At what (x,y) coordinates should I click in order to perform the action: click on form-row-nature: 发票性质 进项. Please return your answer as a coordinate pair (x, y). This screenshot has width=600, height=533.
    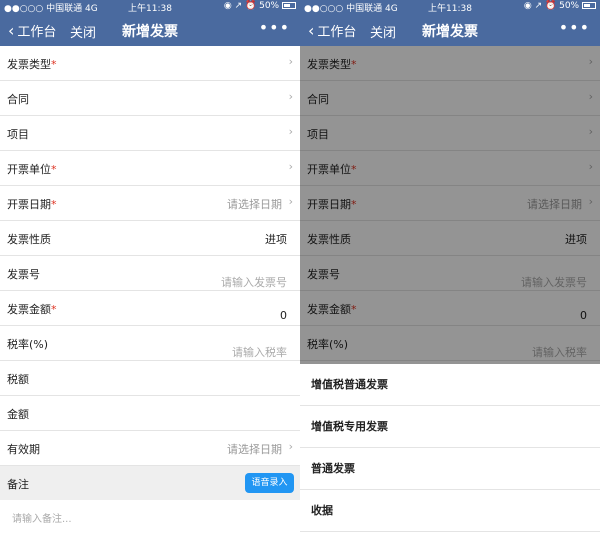
    Looking at the image, I should click on (150, 238).